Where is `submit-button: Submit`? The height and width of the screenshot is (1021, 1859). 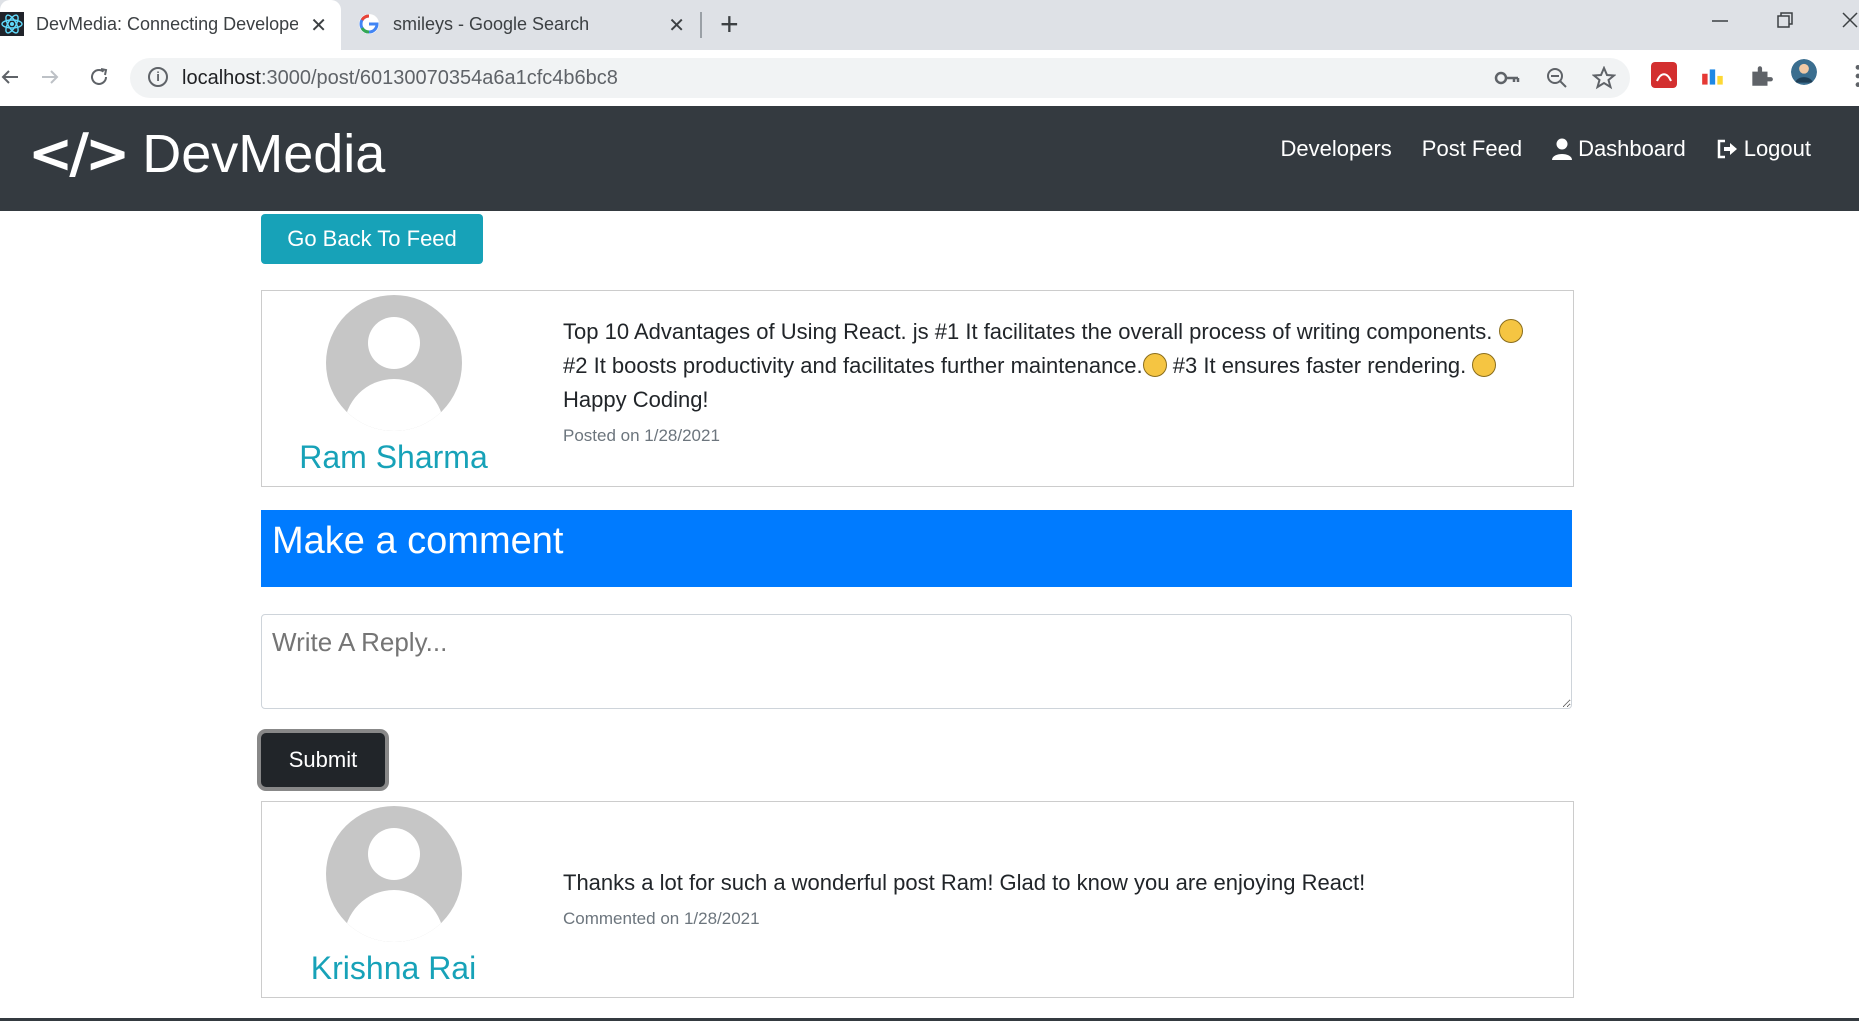
submit-button: Submit is located at coordinates (323, 760).